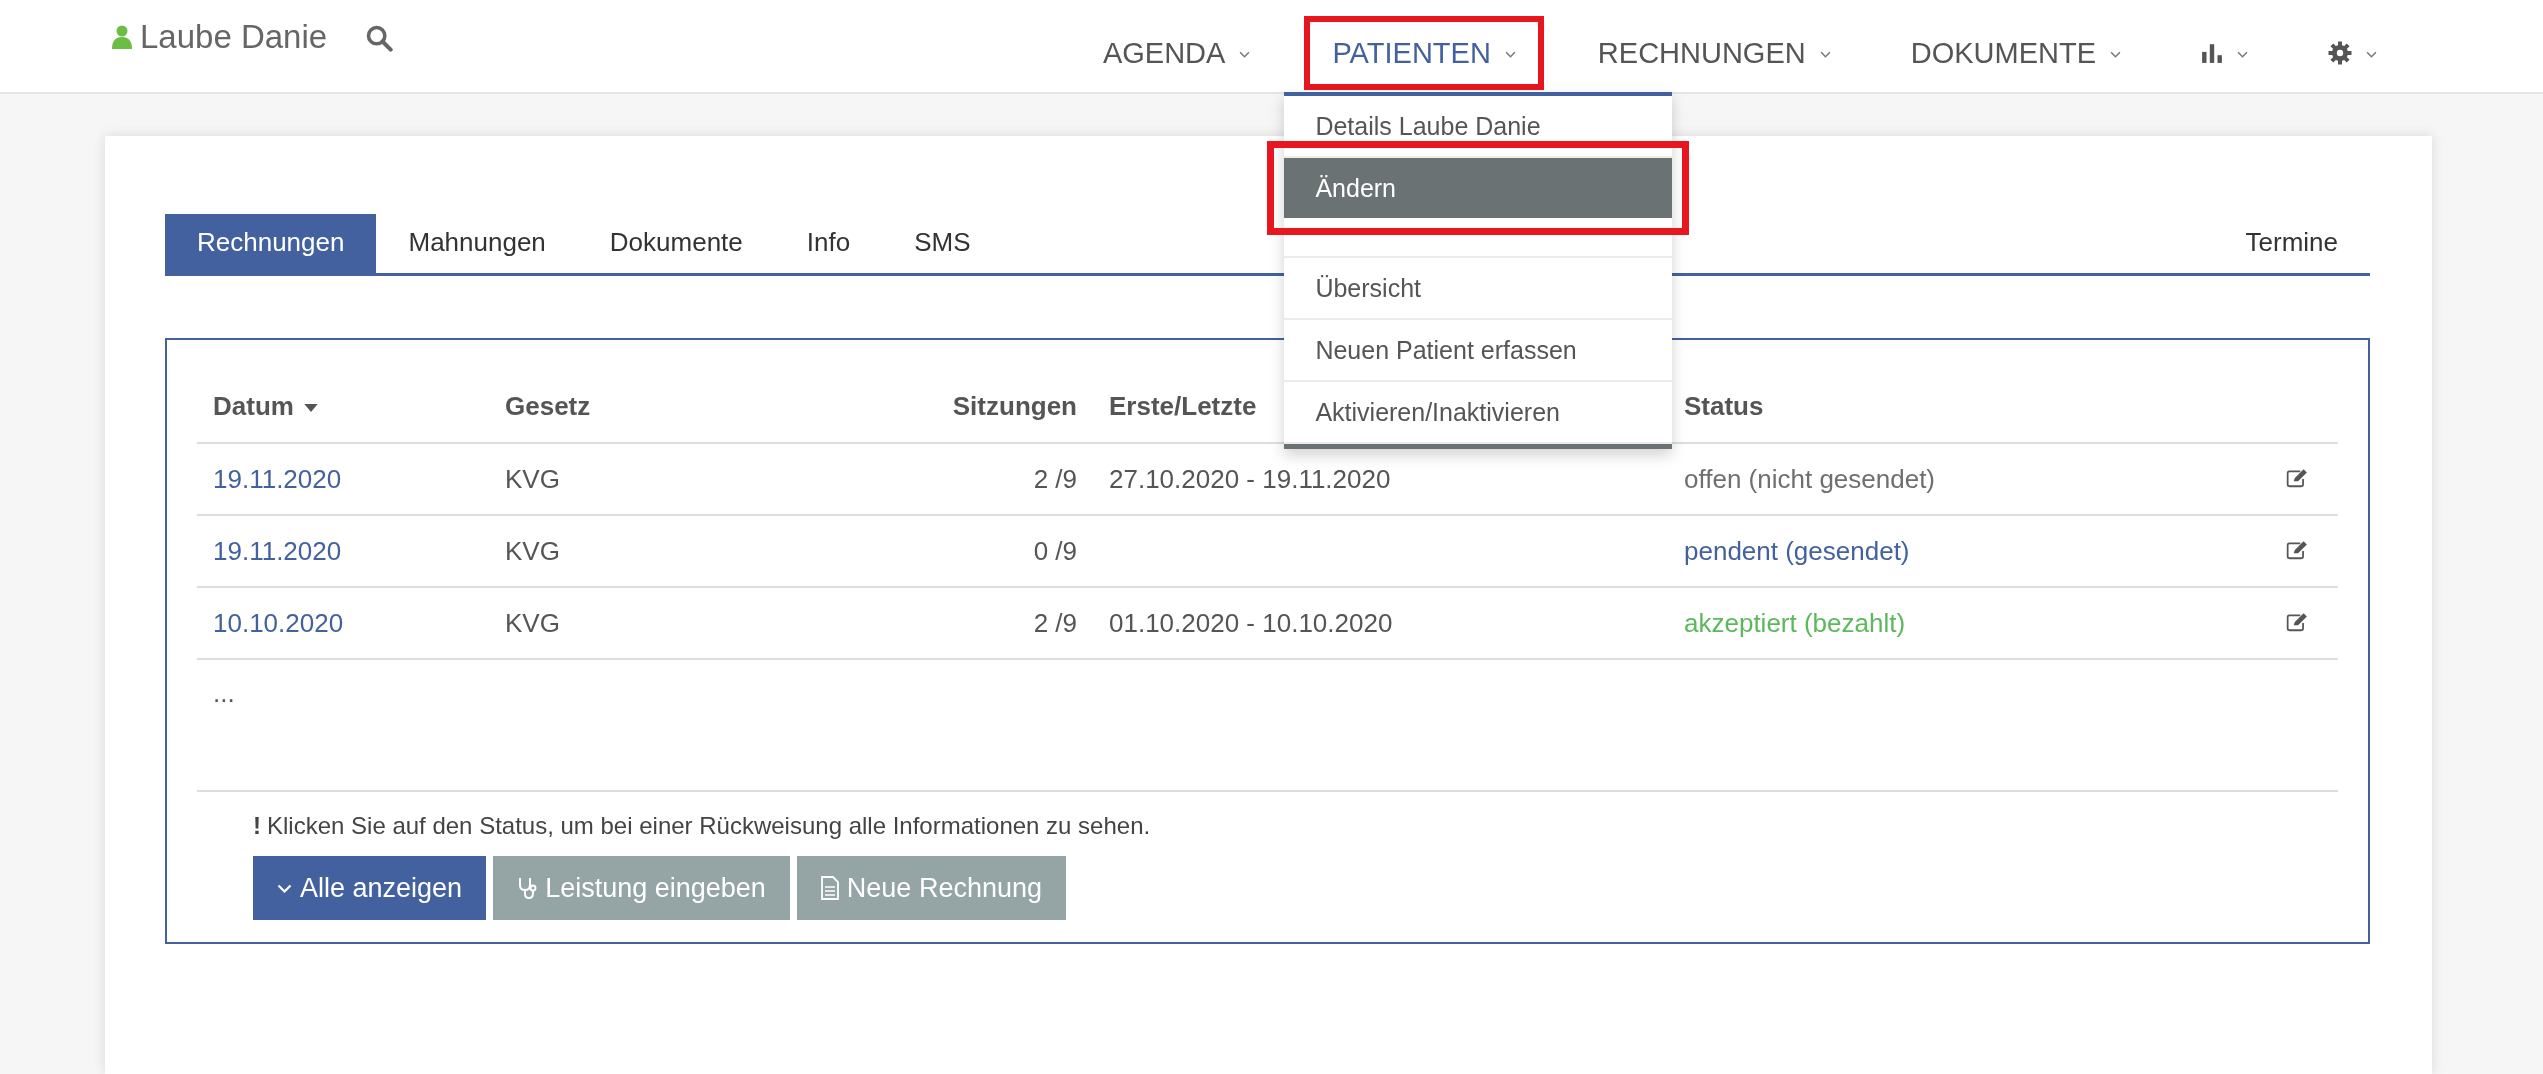 Image resolution: width=2543 pixels, height=1074 pixels. Describe the element at coordinates (527, 888) in the screenshot. I see `stethoscope-icon` at that location.